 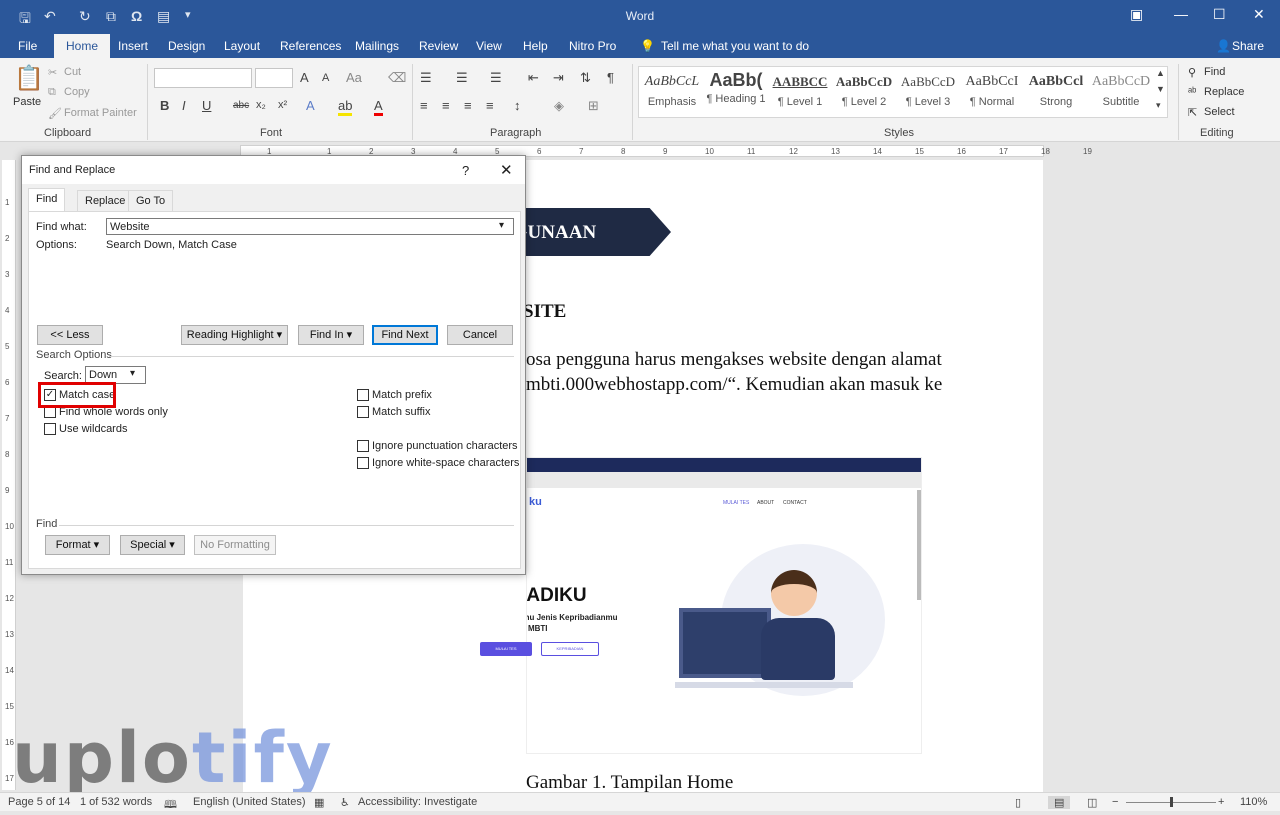 I want to click on highlight-color-icon: ab, so click(x=345, y=107).